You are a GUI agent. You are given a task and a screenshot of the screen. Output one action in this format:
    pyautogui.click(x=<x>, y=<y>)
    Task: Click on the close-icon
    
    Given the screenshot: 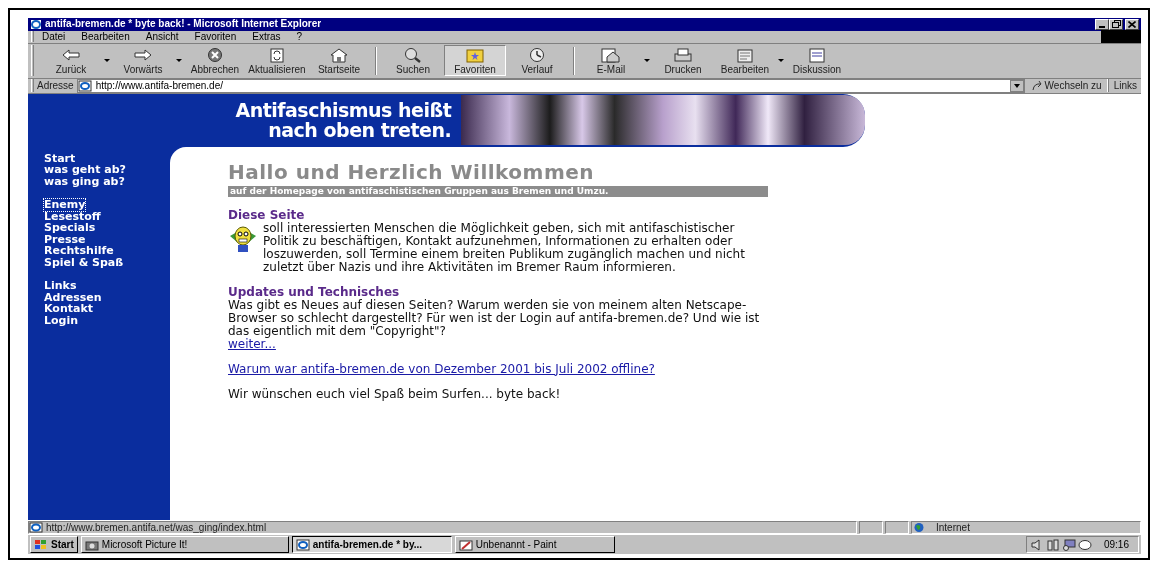 What is the action you would take?
    pyautogui.click(x=1132, y=24)
    